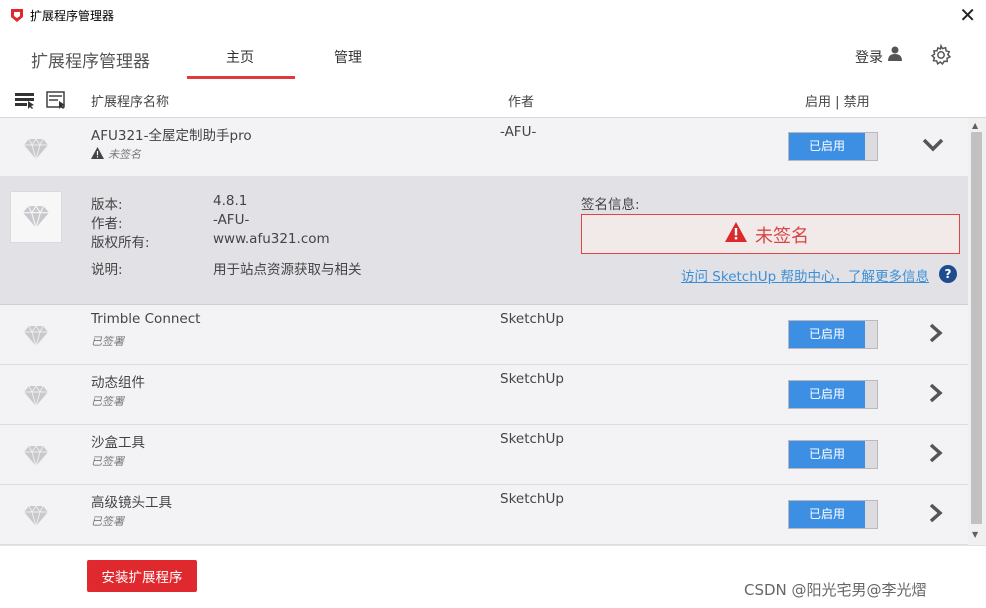 The width and height of the screenshot is (986, 608). Describe the element at coordinates (967, 15) in the screenshot. I see `close-icon: ✕` at that location.